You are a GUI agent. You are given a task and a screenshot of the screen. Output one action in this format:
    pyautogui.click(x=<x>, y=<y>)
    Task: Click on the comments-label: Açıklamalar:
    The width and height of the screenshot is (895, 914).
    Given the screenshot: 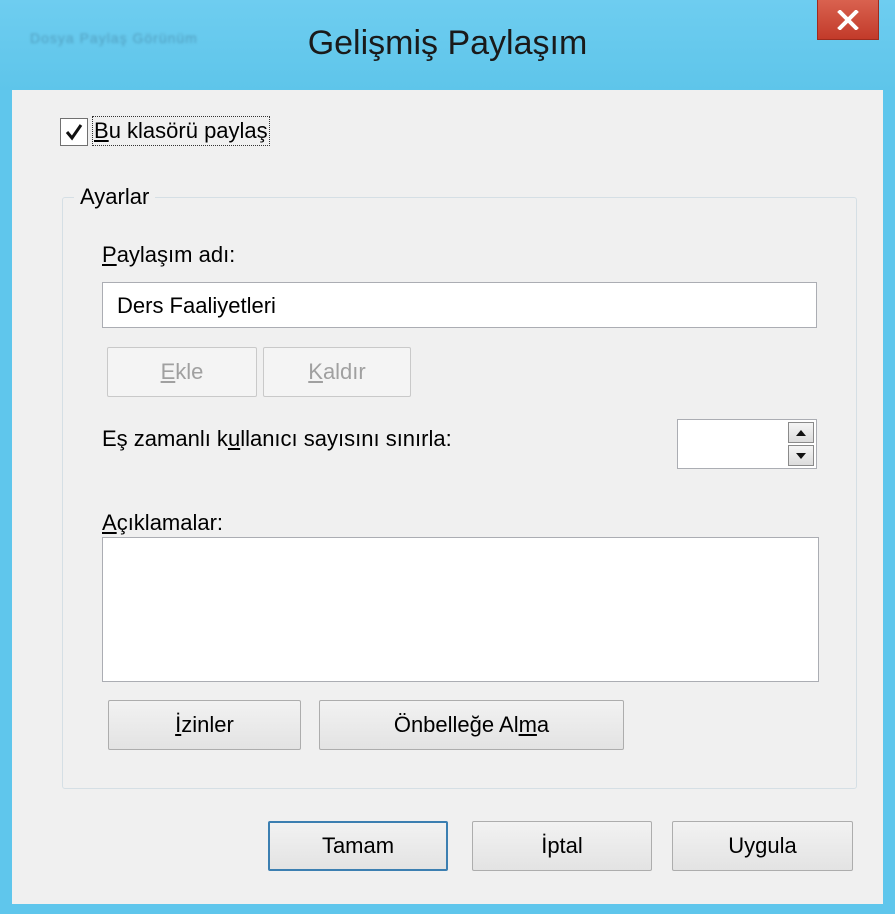 What is the action you would take?
    pyautogui.click(x=162, y=523)
    